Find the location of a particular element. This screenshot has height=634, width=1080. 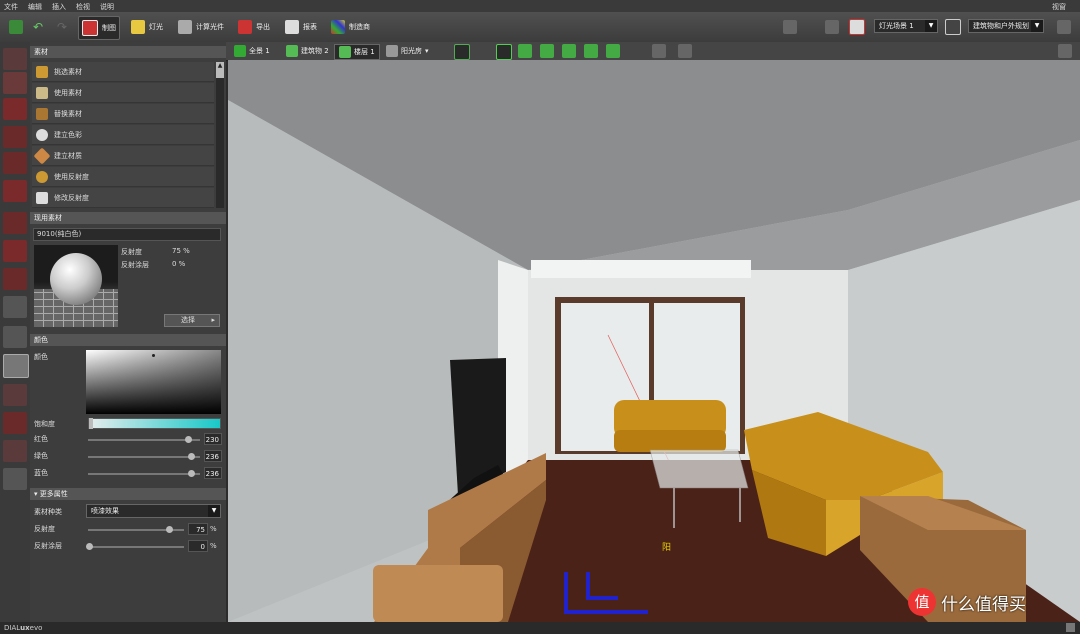

tool-door is located at coordinates (15, 137).